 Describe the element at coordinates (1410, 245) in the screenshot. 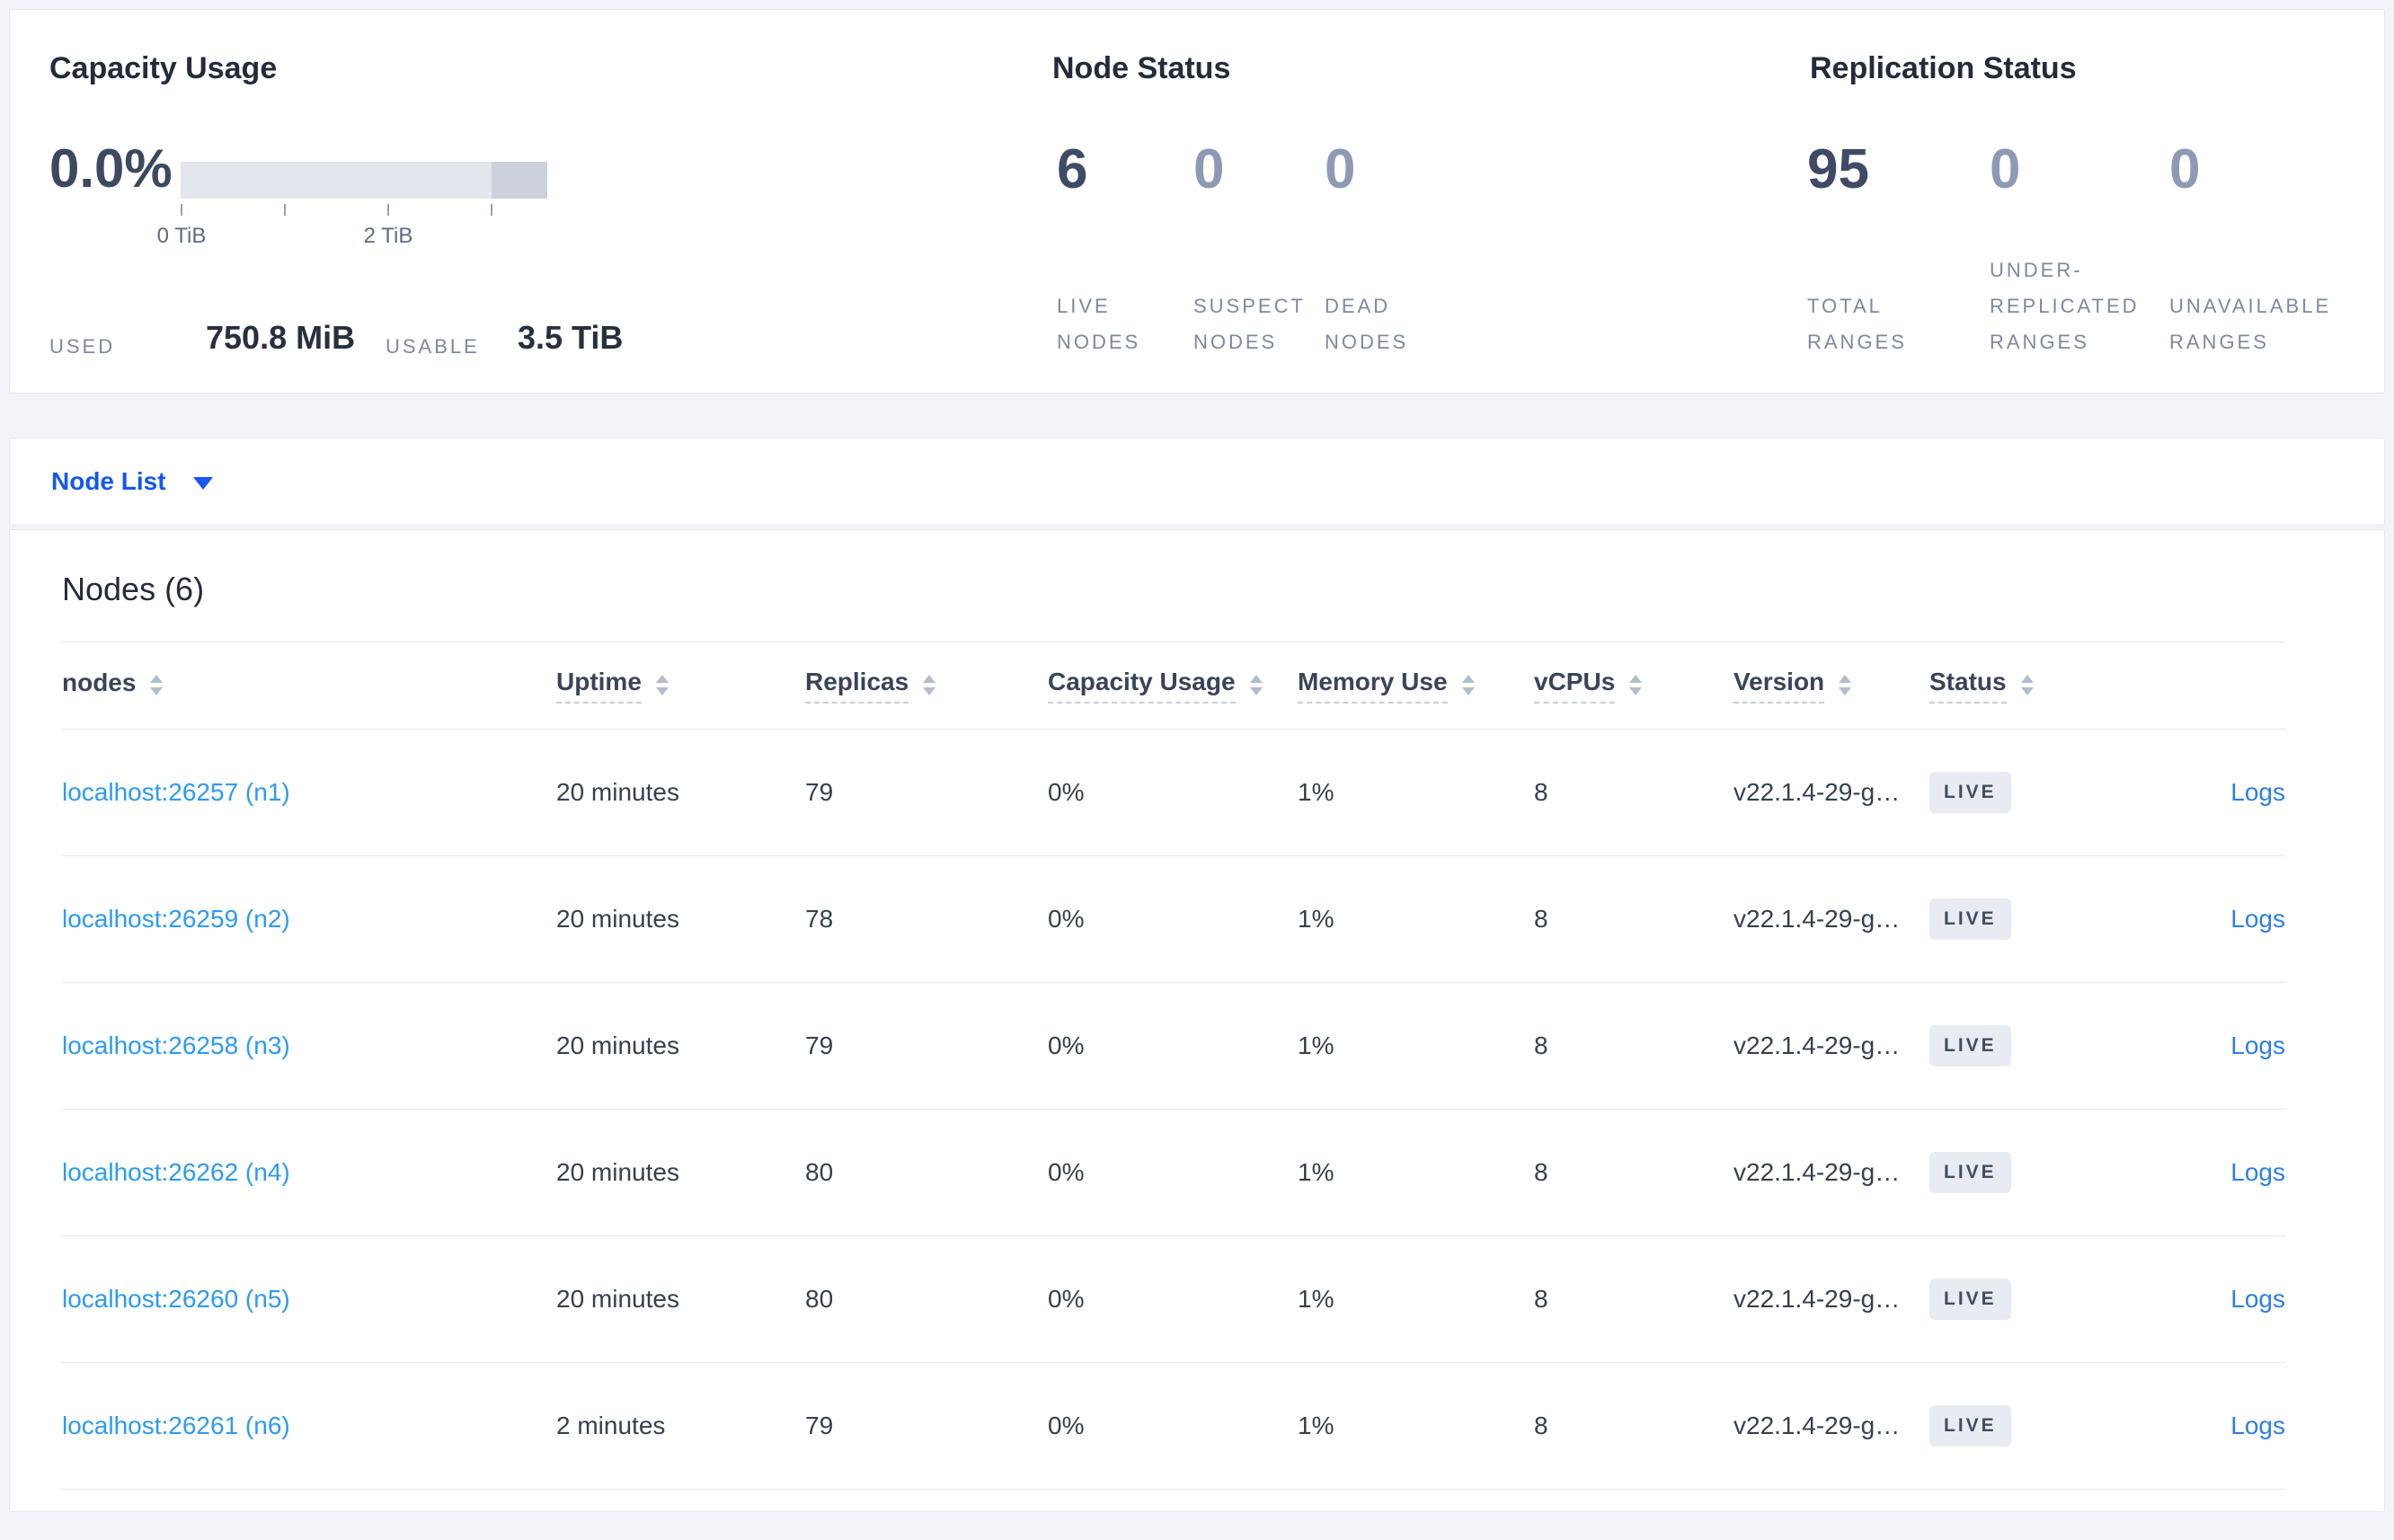

I see `dead-nodes-stat: 0 DEAD NODES` at that location.